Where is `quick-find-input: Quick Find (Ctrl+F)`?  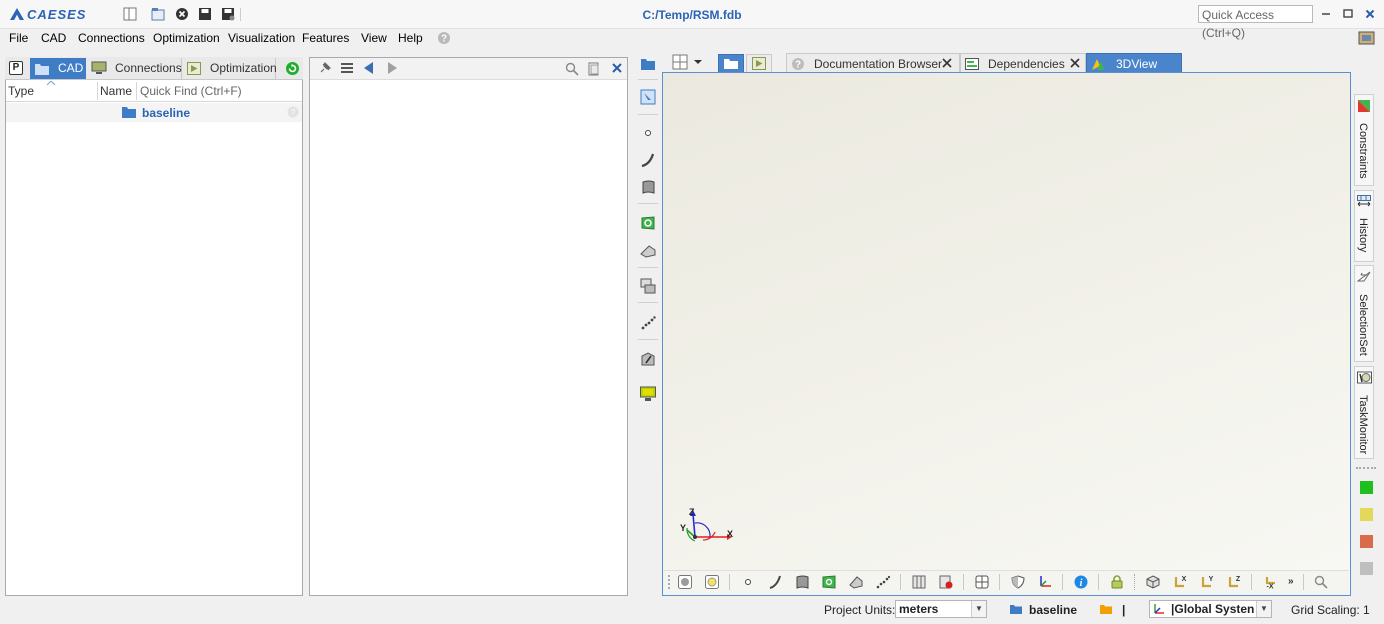
quick-find-input: Quick Find (Ctrl+F) is located at coordinates (191, 91).